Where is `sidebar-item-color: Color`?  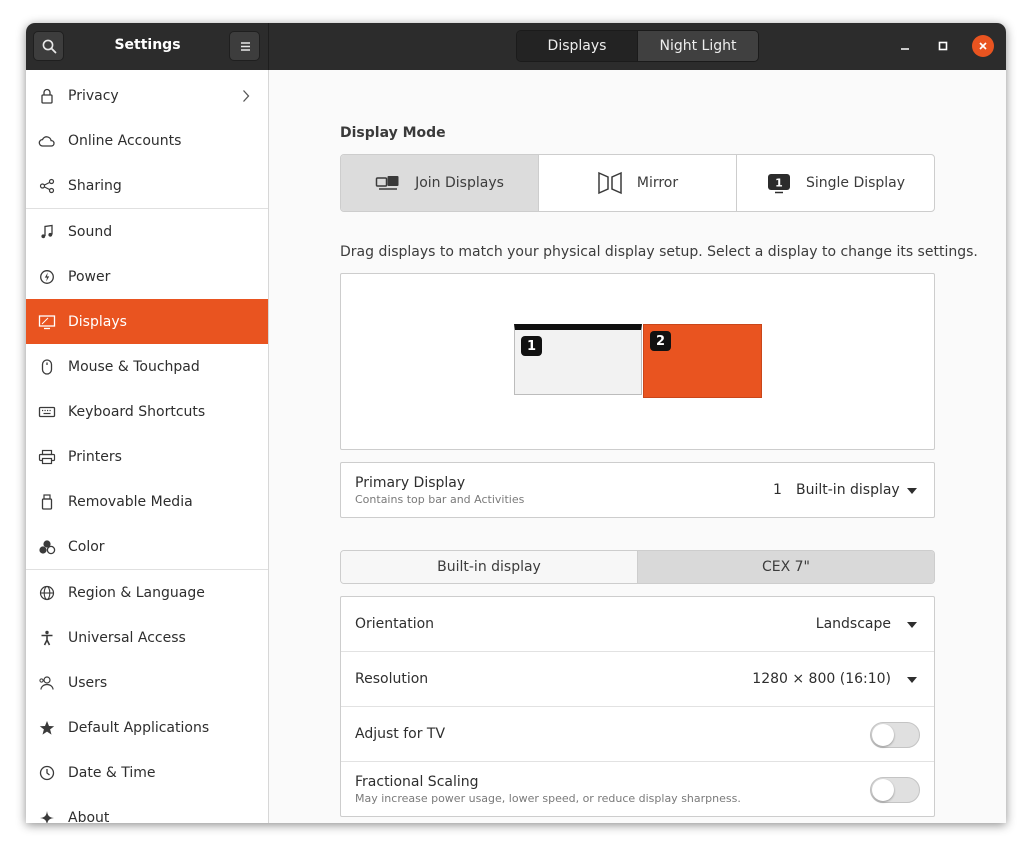
sidebar-item-color: Color is located at coordinates (147, 546).